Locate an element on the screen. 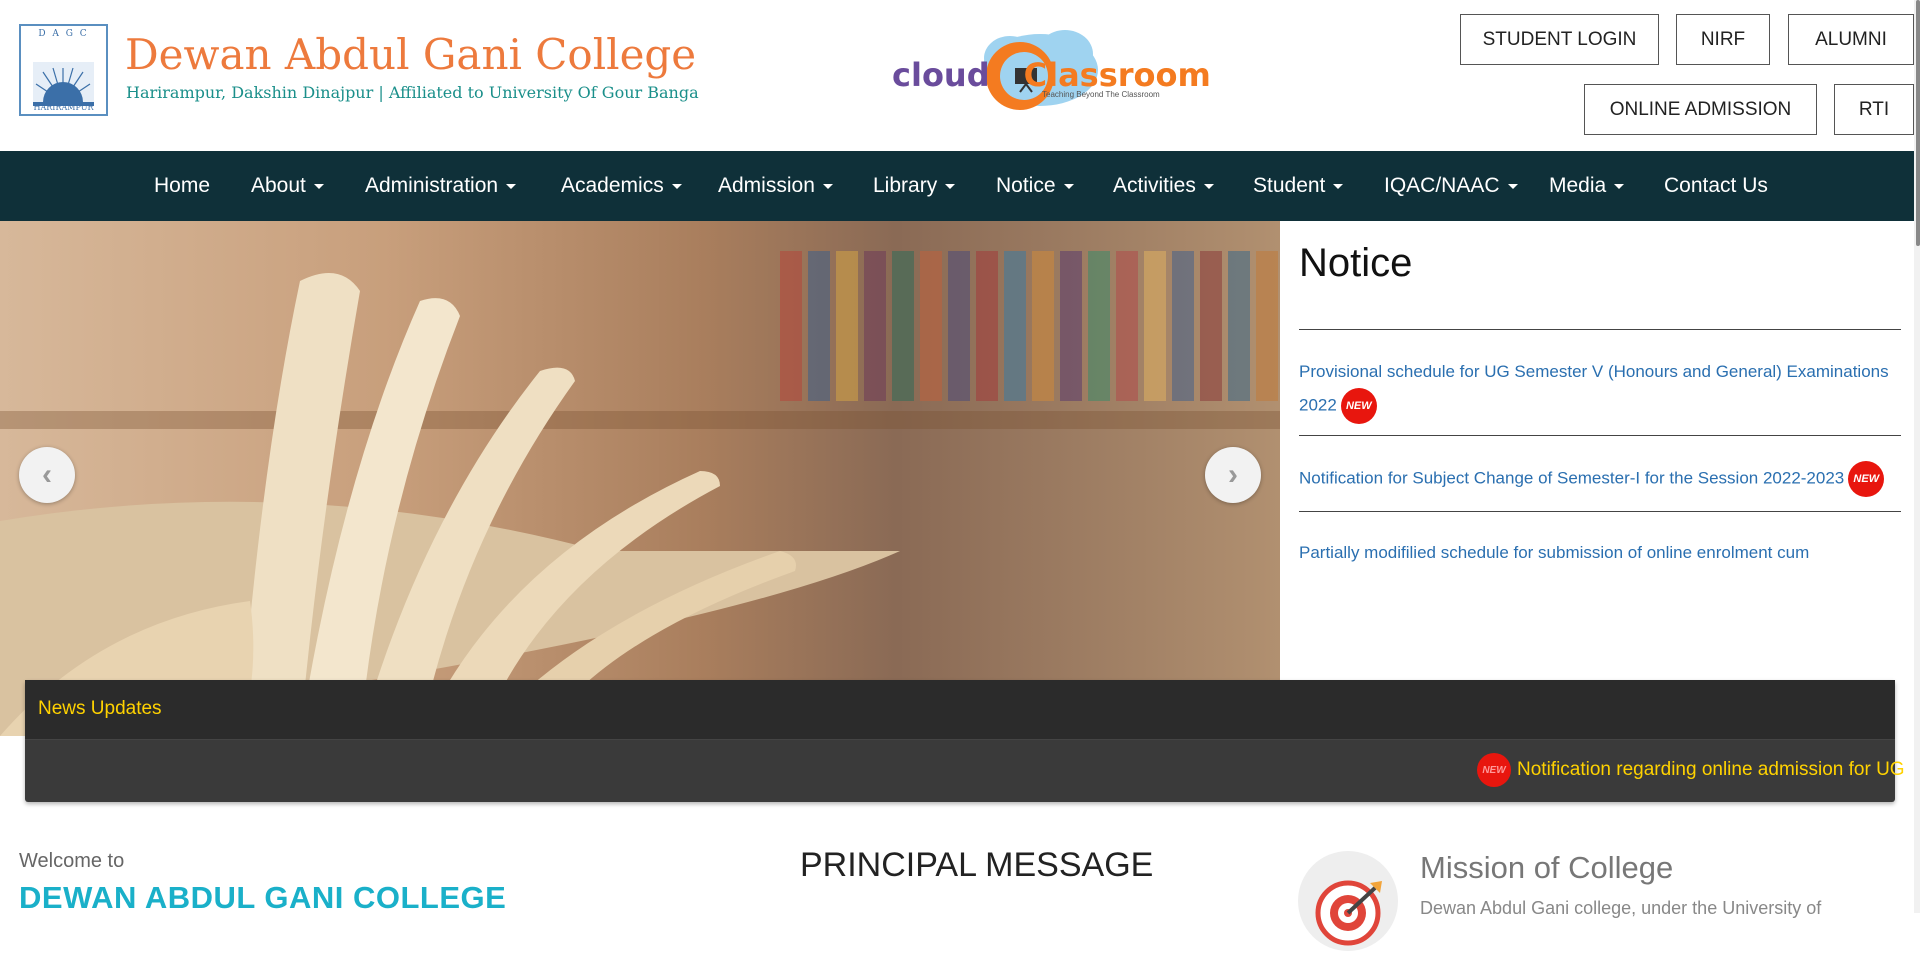 This screenshot has height=956, width=1920. nav-home-label: Home is located at coordinates (182, 185).